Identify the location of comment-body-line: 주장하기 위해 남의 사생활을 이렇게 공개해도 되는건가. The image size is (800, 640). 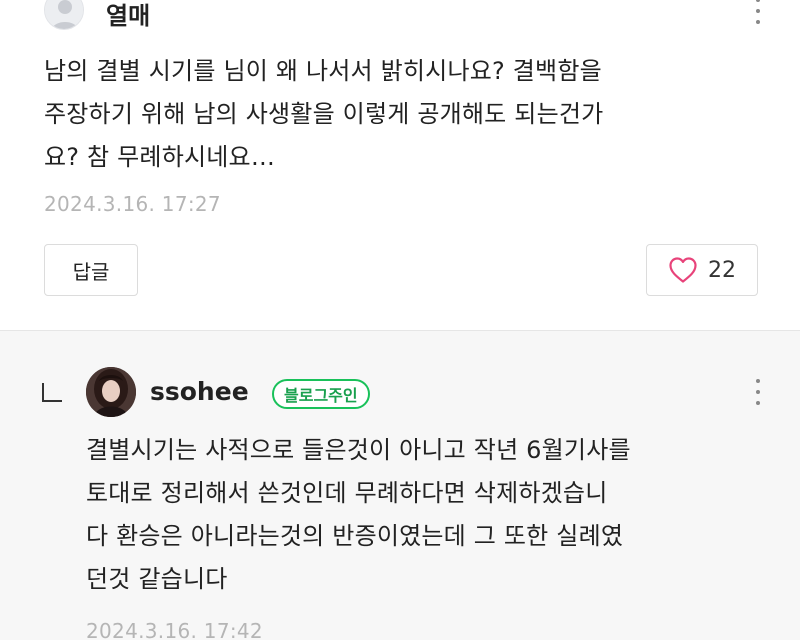
(324, 114).